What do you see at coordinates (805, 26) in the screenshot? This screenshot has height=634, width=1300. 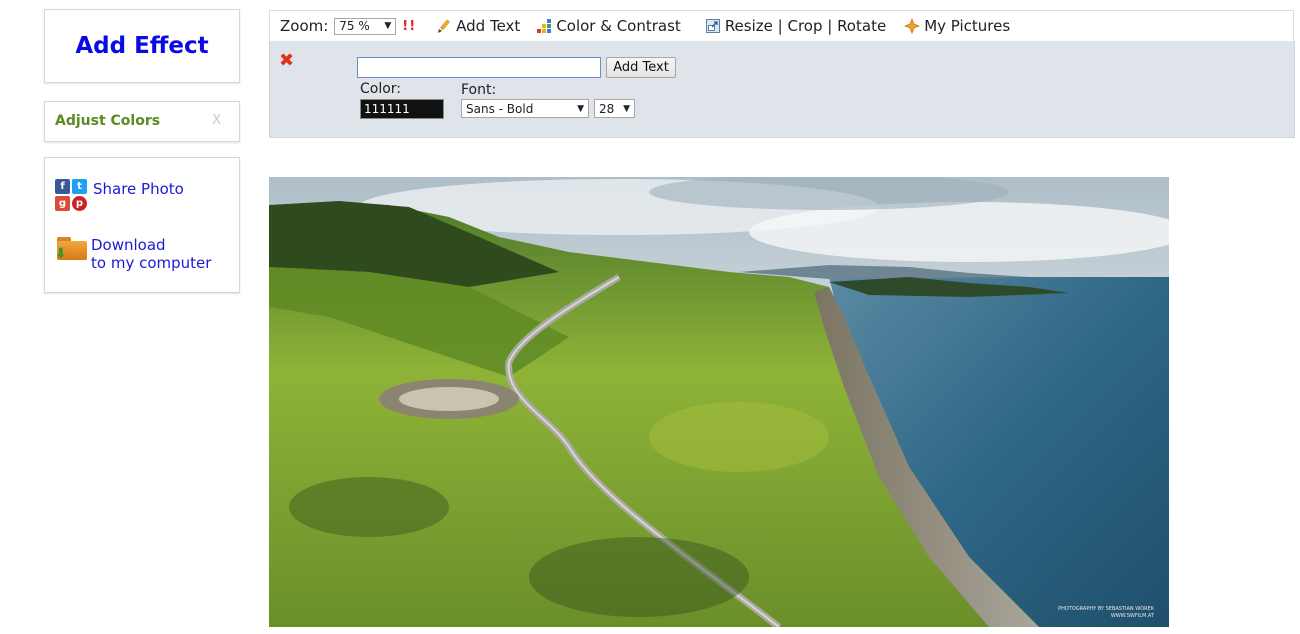 I see `resize-crop-rotate-label: Resize | Crop | Rotate` at bounding box center [805, 26].